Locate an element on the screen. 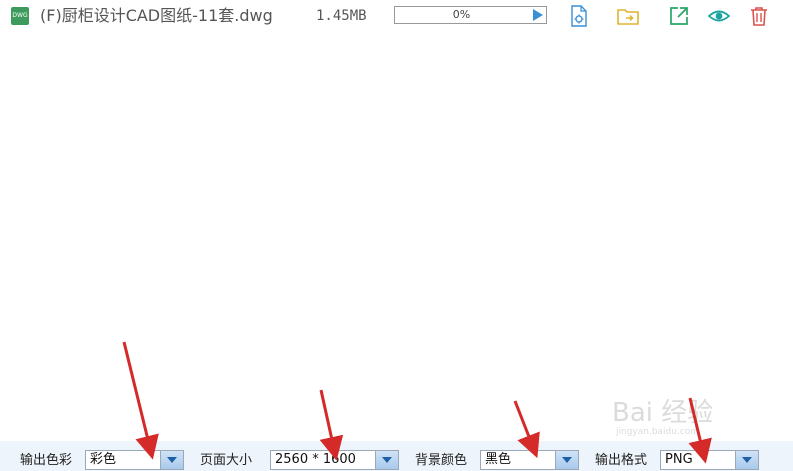  output-color-label: 输出色彩 is located at coordinates (46, 460).